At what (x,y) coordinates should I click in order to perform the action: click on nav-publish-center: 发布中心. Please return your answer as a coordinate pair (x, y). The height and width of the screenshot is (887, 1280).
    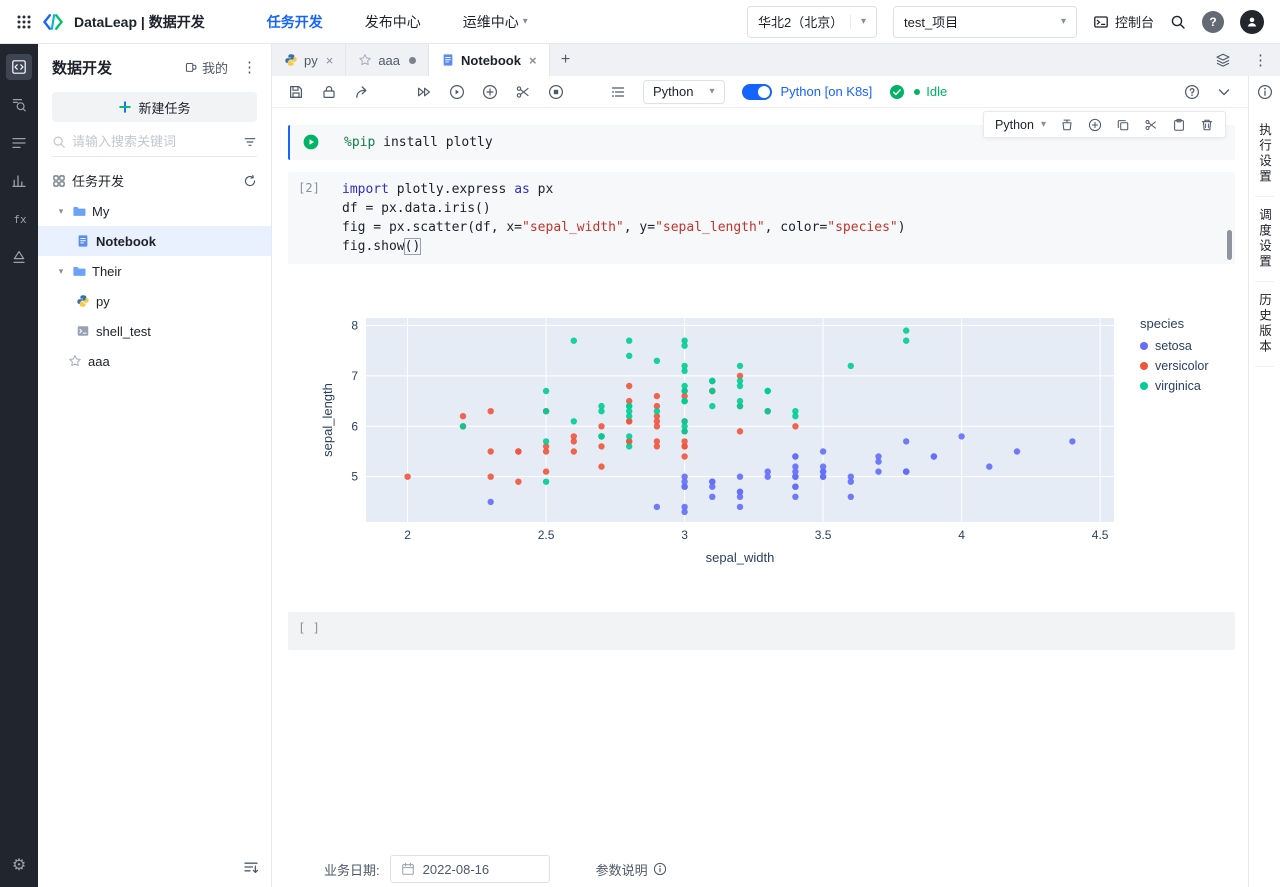
    Looking at the image, I should click on (393, 22).